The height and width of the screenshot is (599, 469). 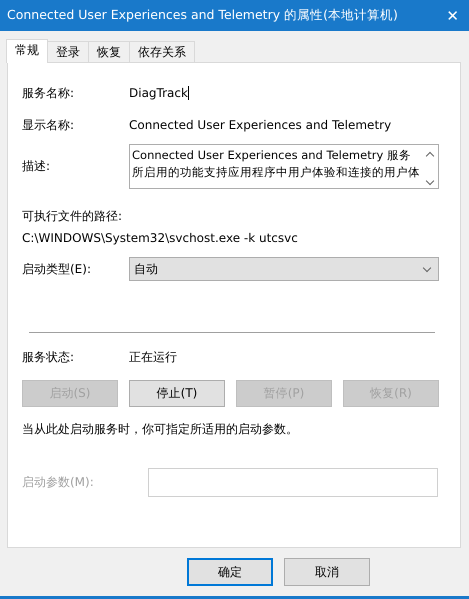 What do you see at coordinates (260, 125) in the screenshot?
I see `display-name: Connected User Experiences and Telemetry` at bounding box center [260, 125].